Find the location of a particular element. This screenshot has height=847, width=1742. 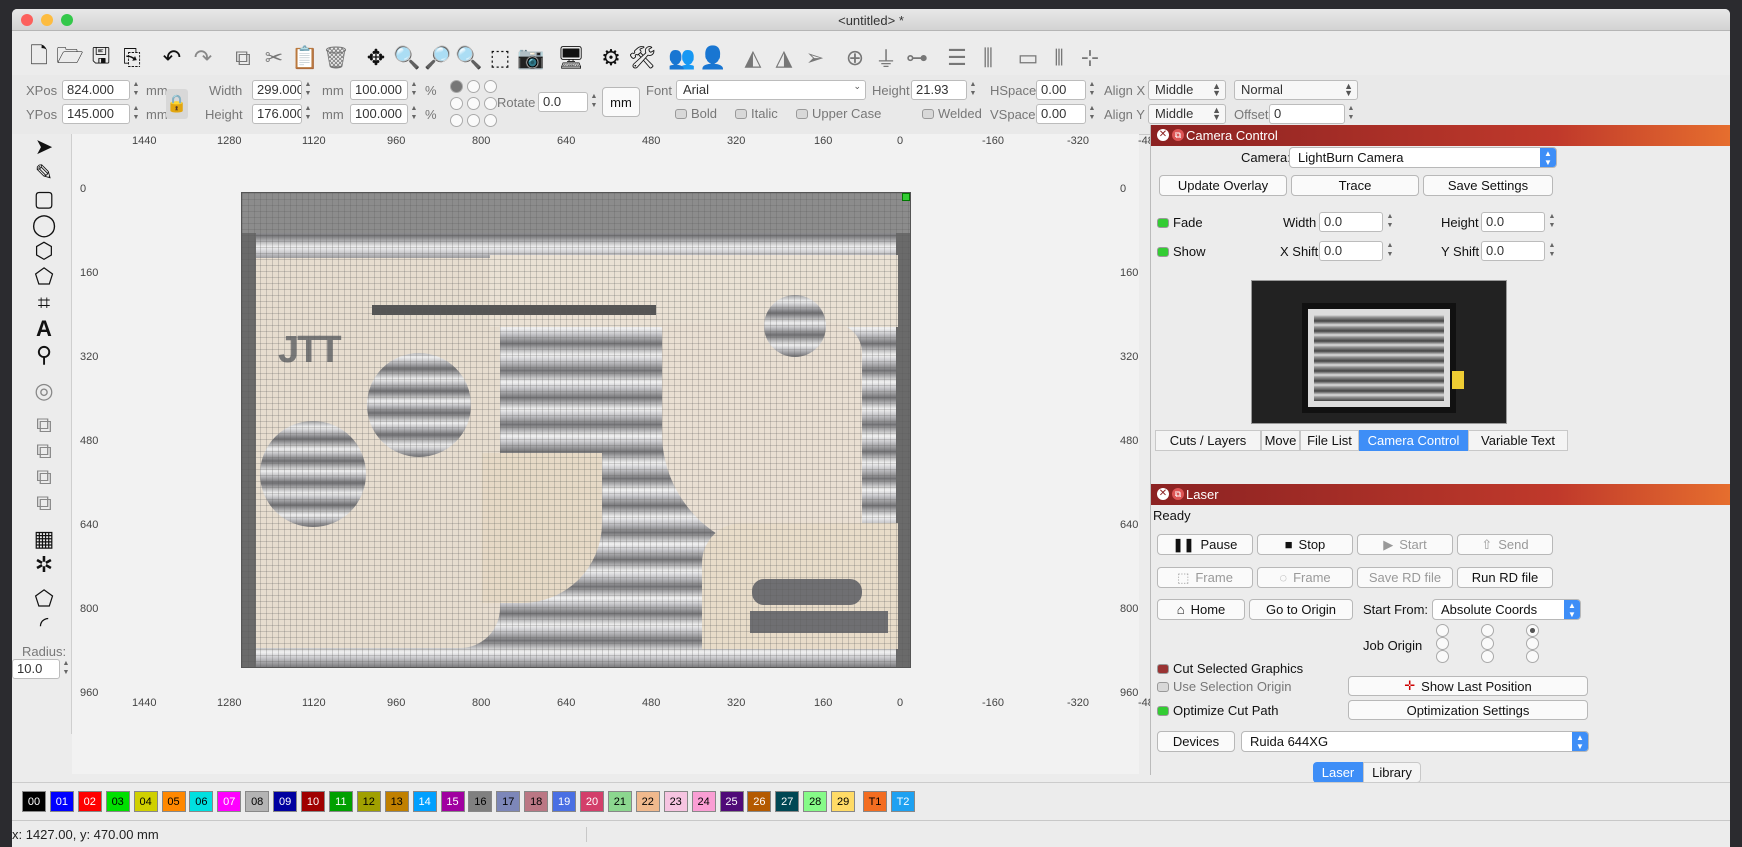

color-swatch-02: 02 is located at coordinates (89, 801).